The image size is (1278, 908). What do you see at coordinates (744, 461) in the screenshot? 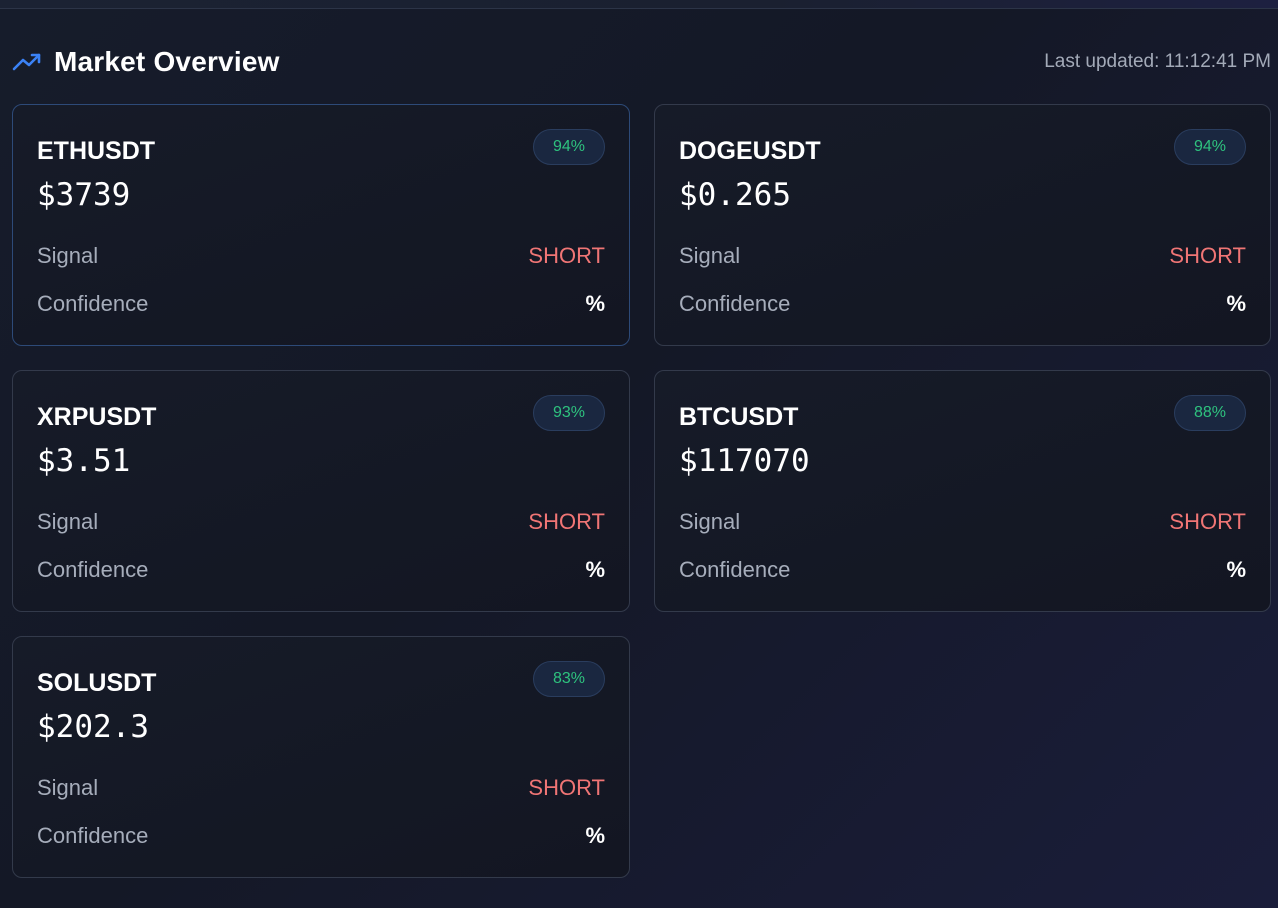
I see `card-price: $117070` at bounding box center [744, 461].